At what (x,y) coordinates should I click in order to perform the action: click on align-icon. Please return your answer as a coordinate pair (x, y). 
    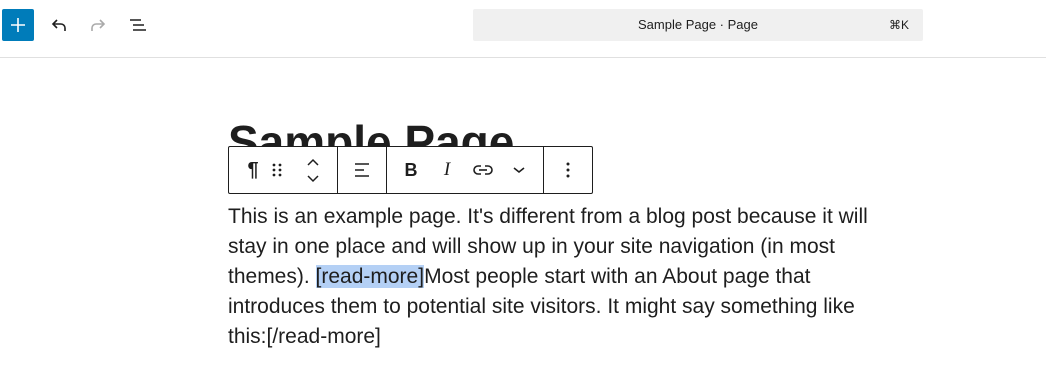
    Looking at the image, I should click on (362, 170).